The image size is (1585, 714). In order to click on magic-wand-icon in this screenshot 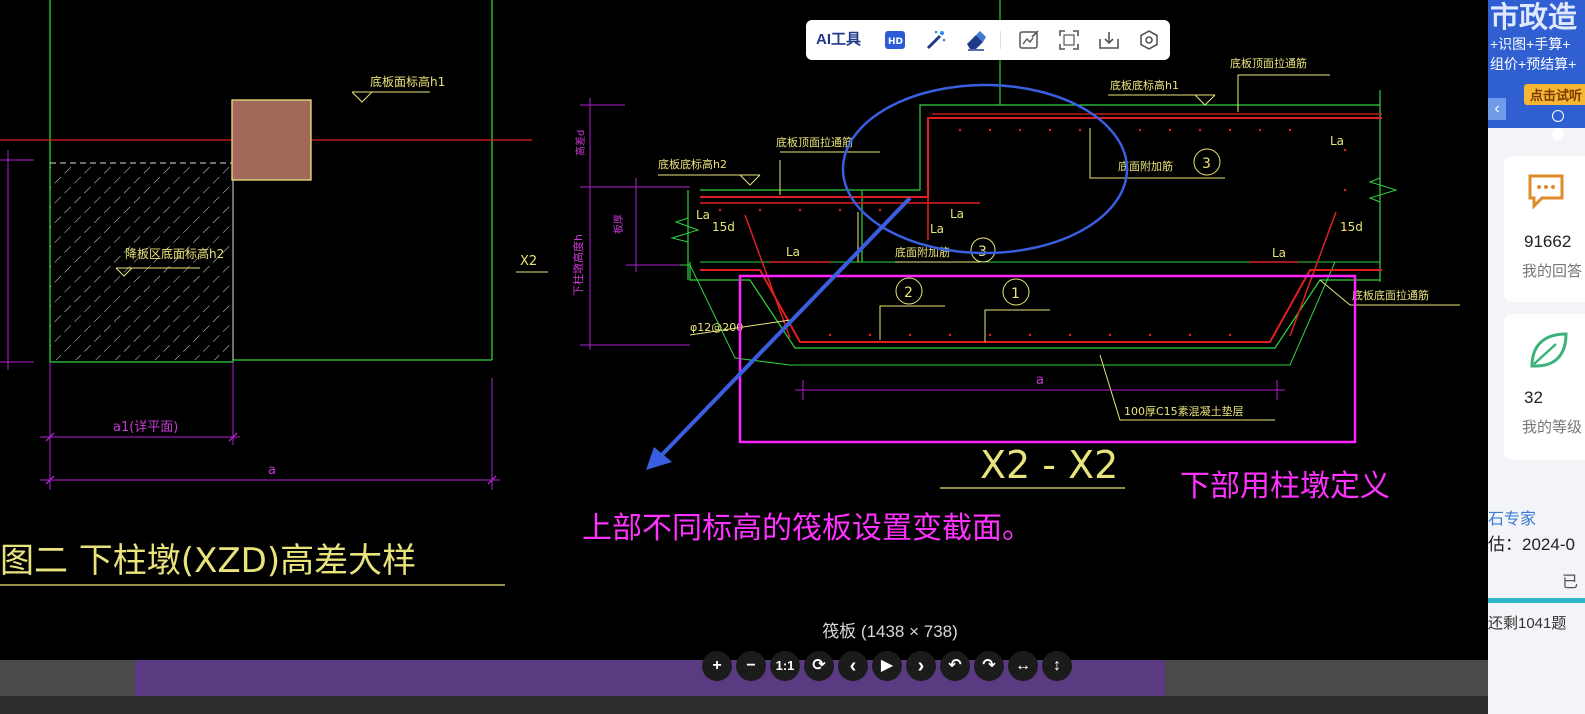, I will do `click(936, 40)`.